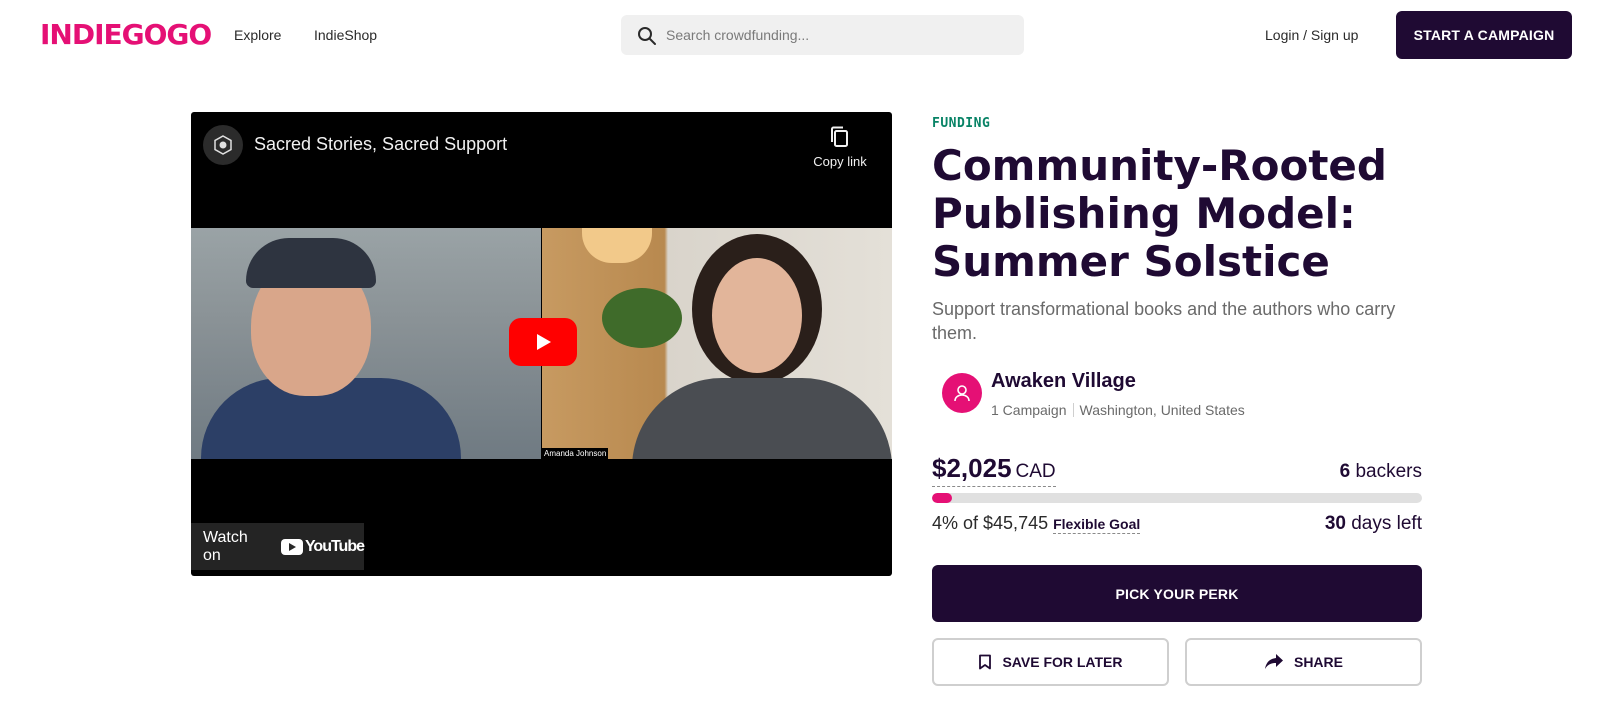  I want to click on raised-currency: CAD, so click(1035, 471).